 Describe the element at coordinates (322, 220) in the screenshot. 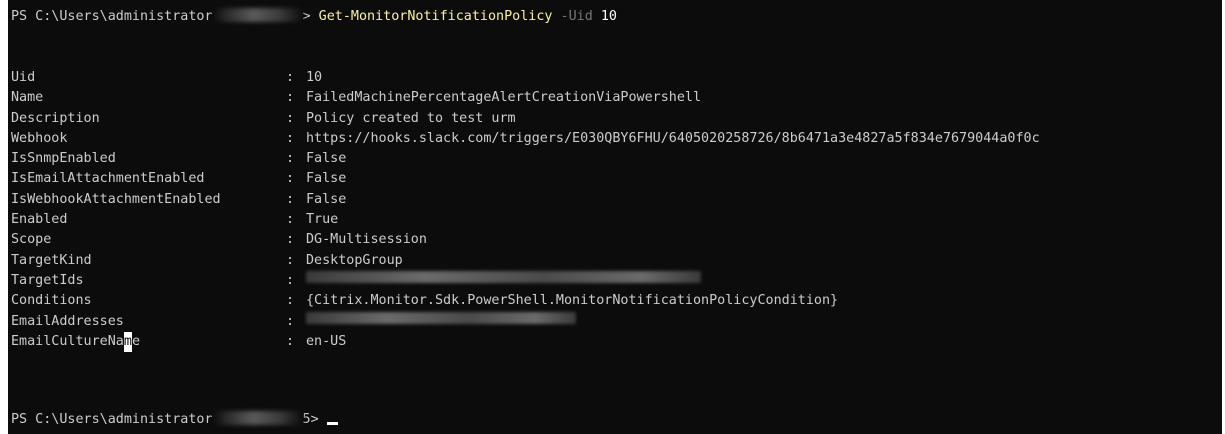

I see `property-value: True` at that location.